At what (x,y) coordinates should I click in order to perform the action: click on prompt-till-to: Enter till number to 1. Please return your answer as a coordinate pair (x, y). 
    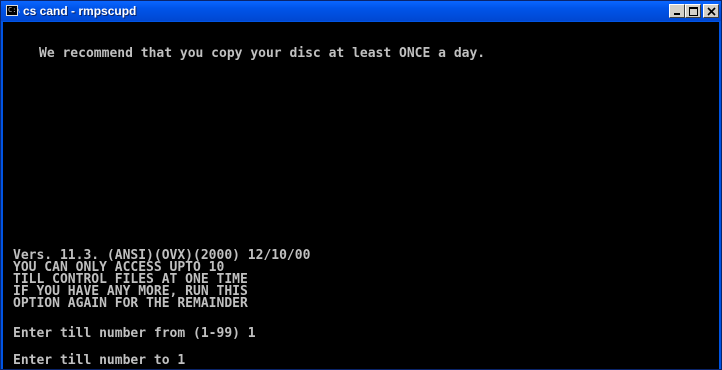
    Looking at the image, I should click on (99, 360).